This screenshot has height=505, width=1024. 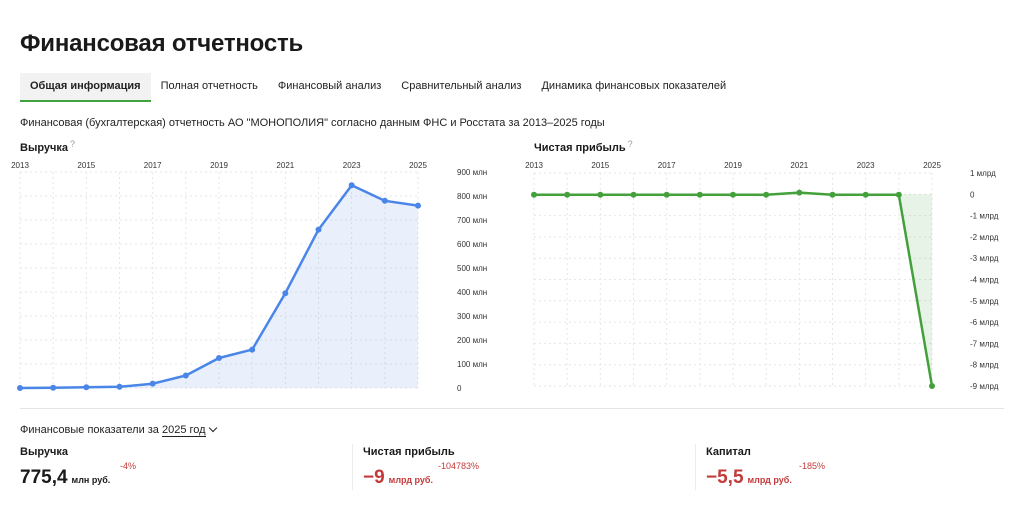 I want to click on revenue-y-tick-label: 0, so click(x=459, y=388).